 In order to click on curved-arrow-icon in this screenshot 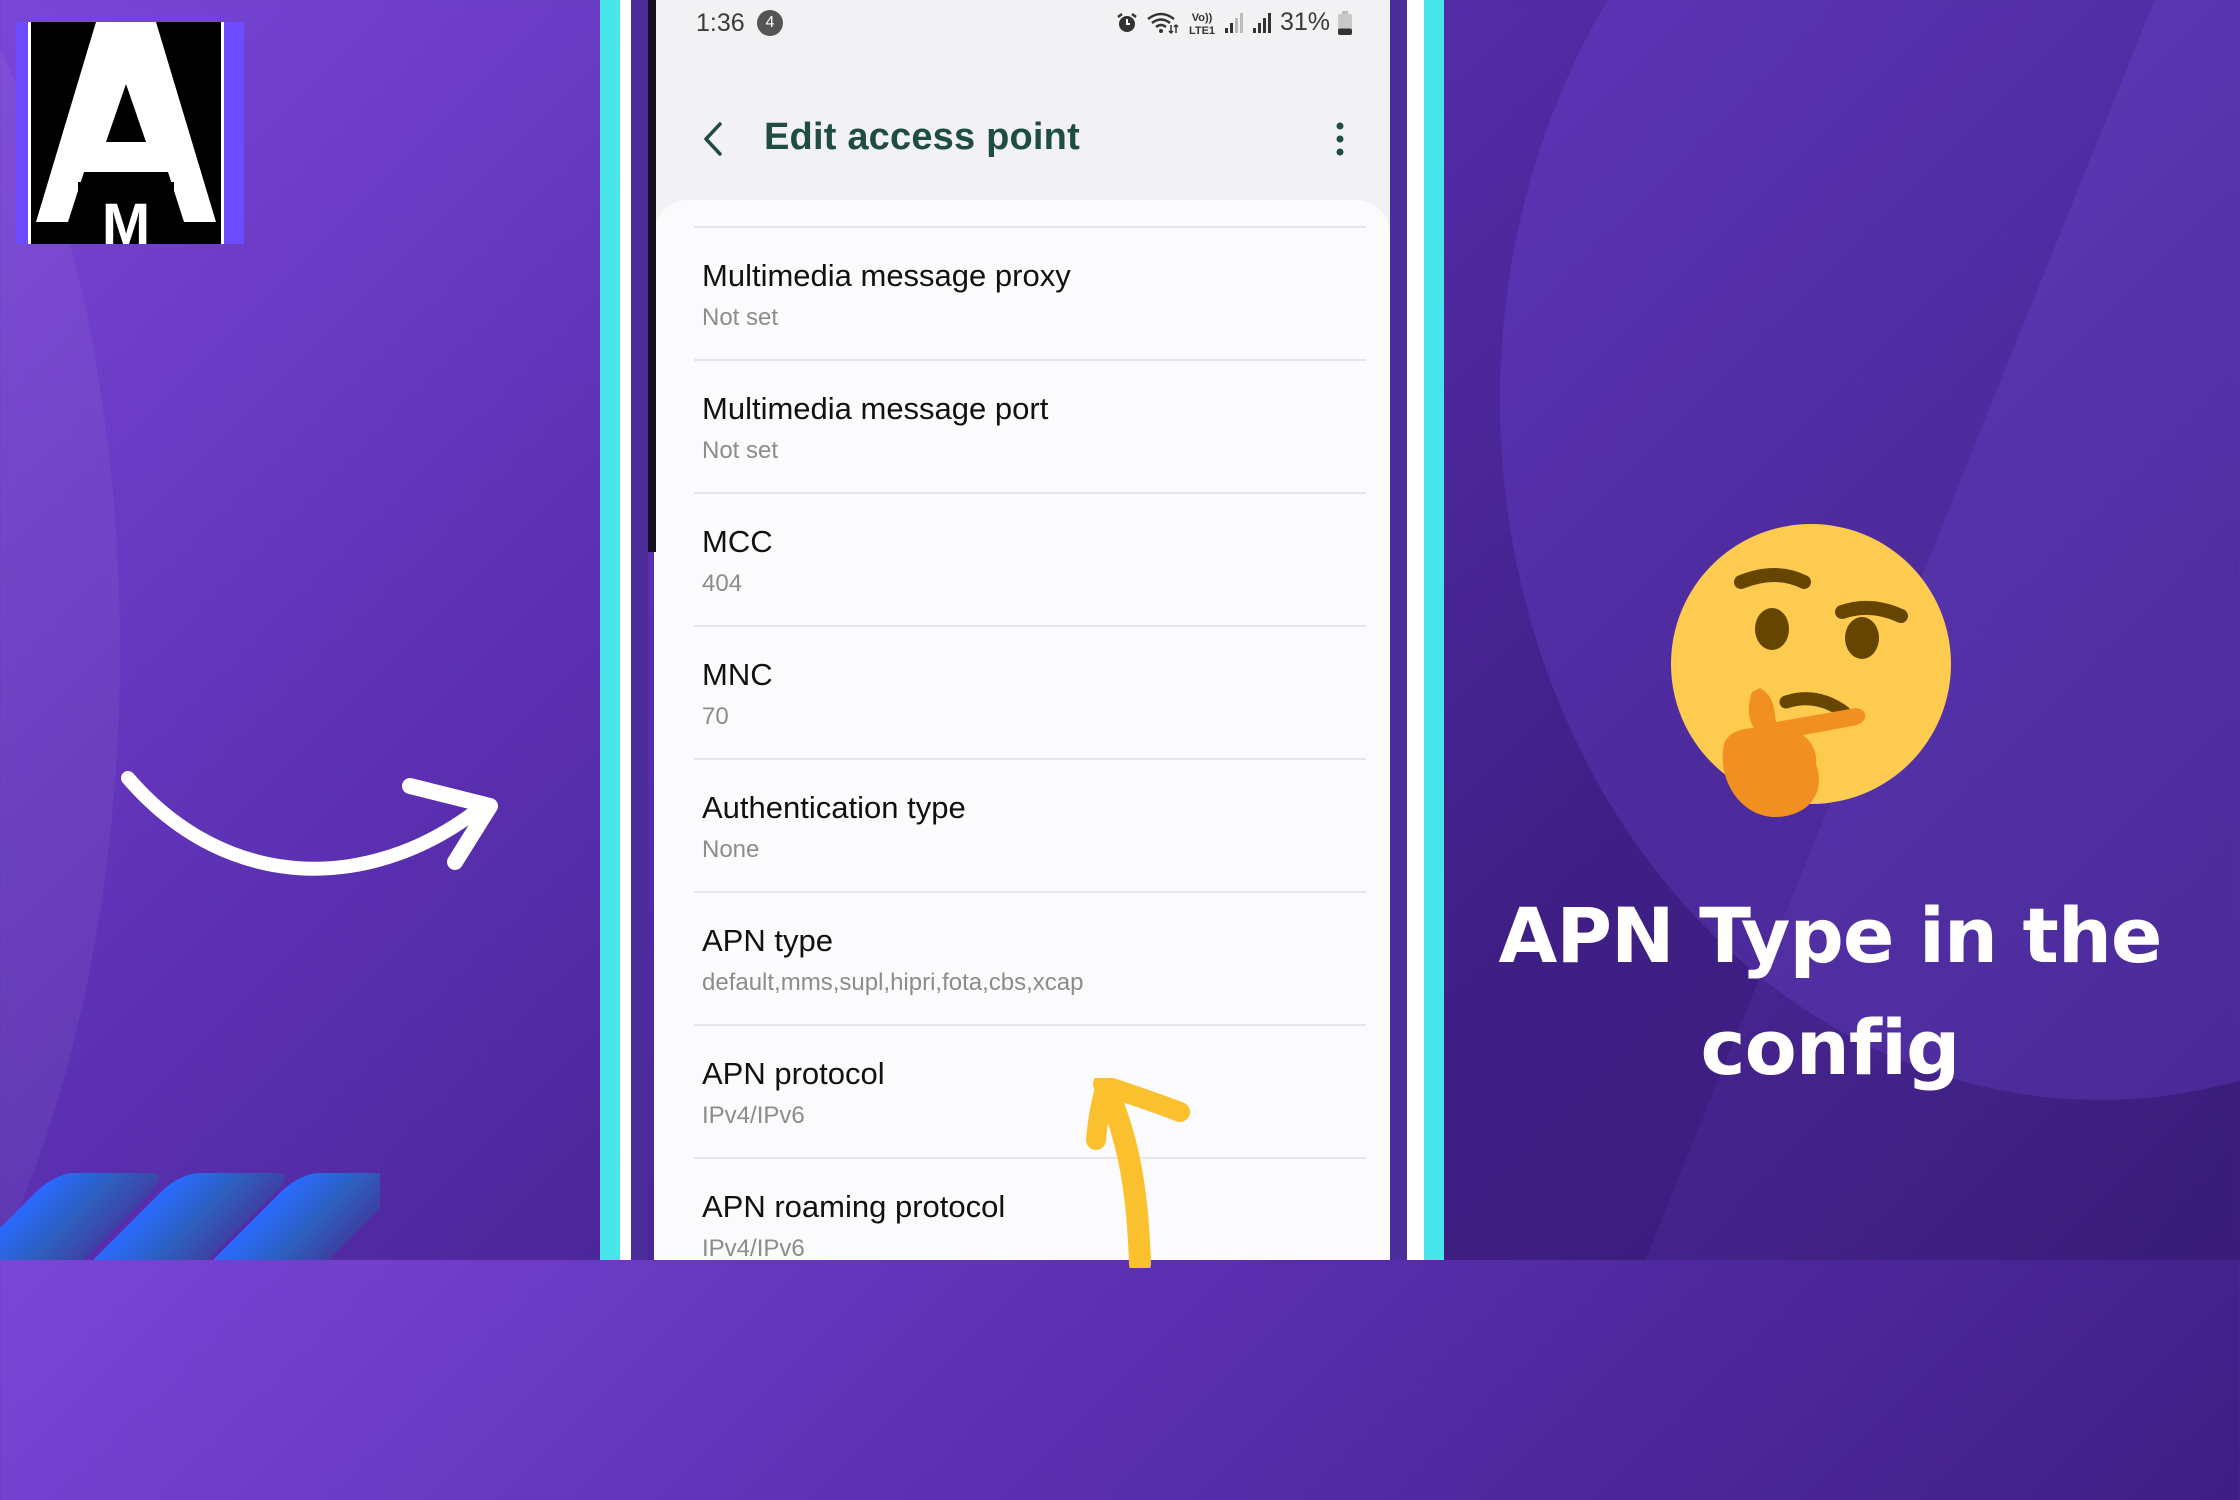, I will do `click(309, 823)`.